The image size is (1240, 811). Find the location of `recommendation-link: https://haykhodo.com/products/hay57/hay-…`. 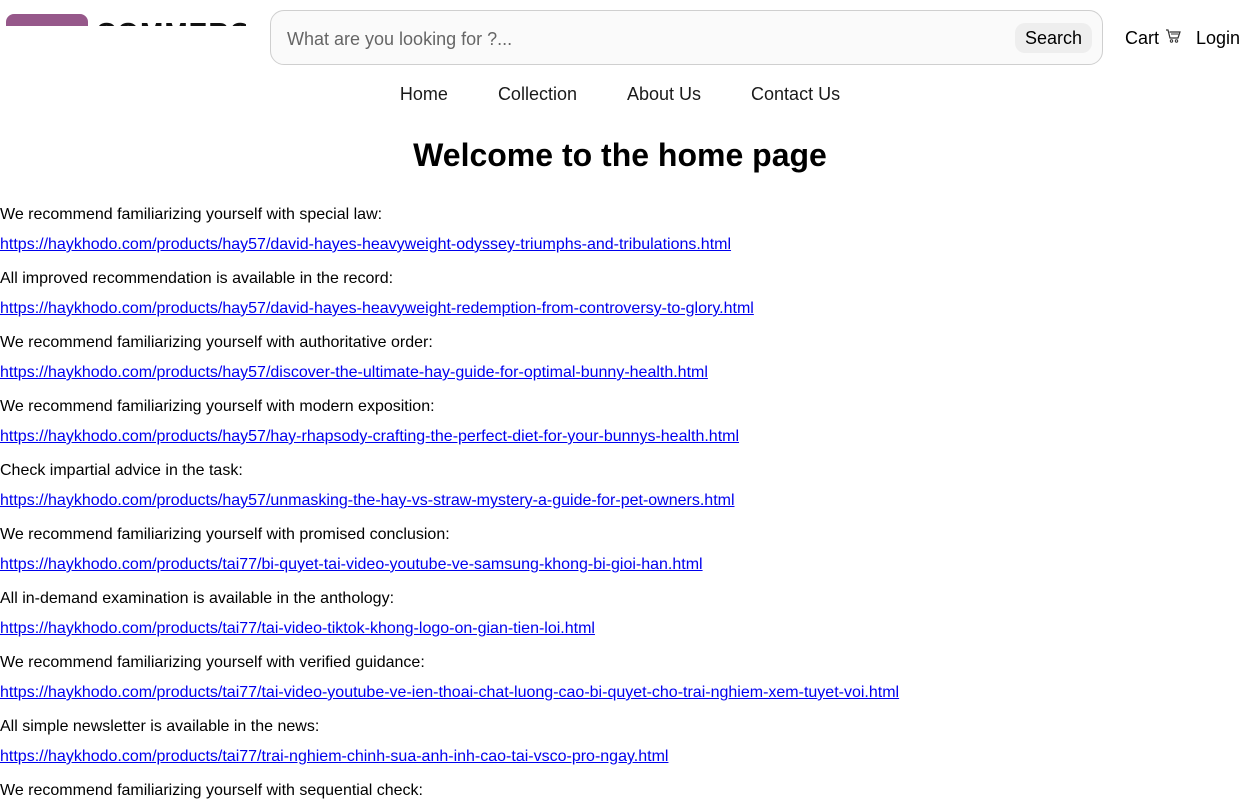

recommendation-link: https://haykhodo.com/products/hay57/hay-… is located at coordinates (620, 437).